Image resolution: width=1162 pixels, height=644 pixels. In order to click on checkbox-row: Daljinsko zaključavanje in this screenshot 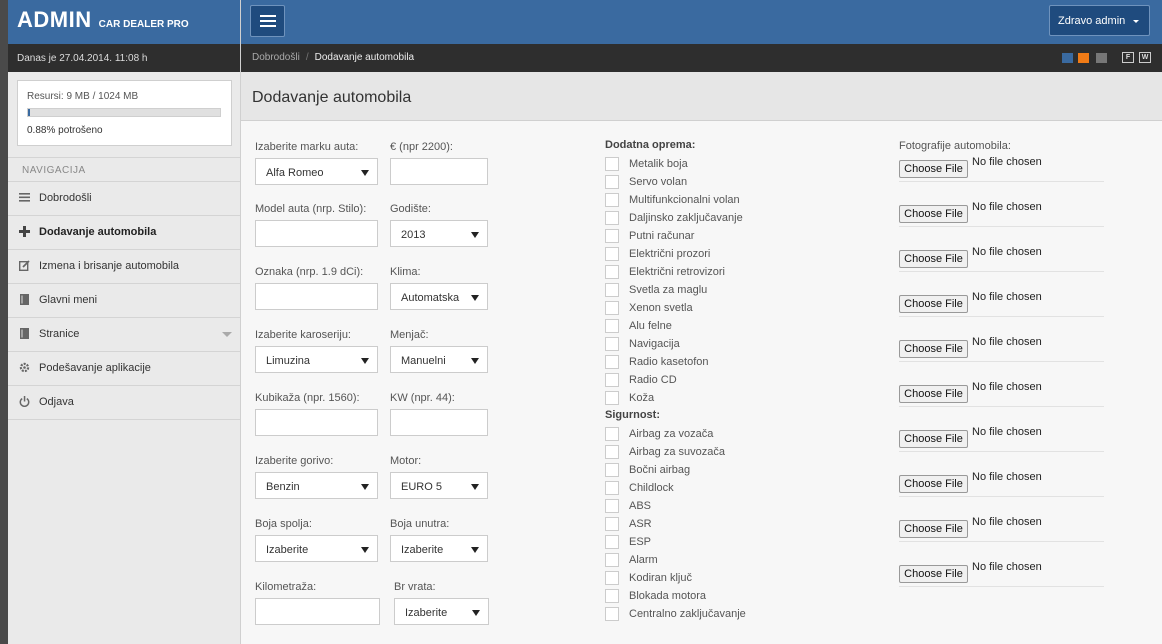, I will do `click(705, 219)`.